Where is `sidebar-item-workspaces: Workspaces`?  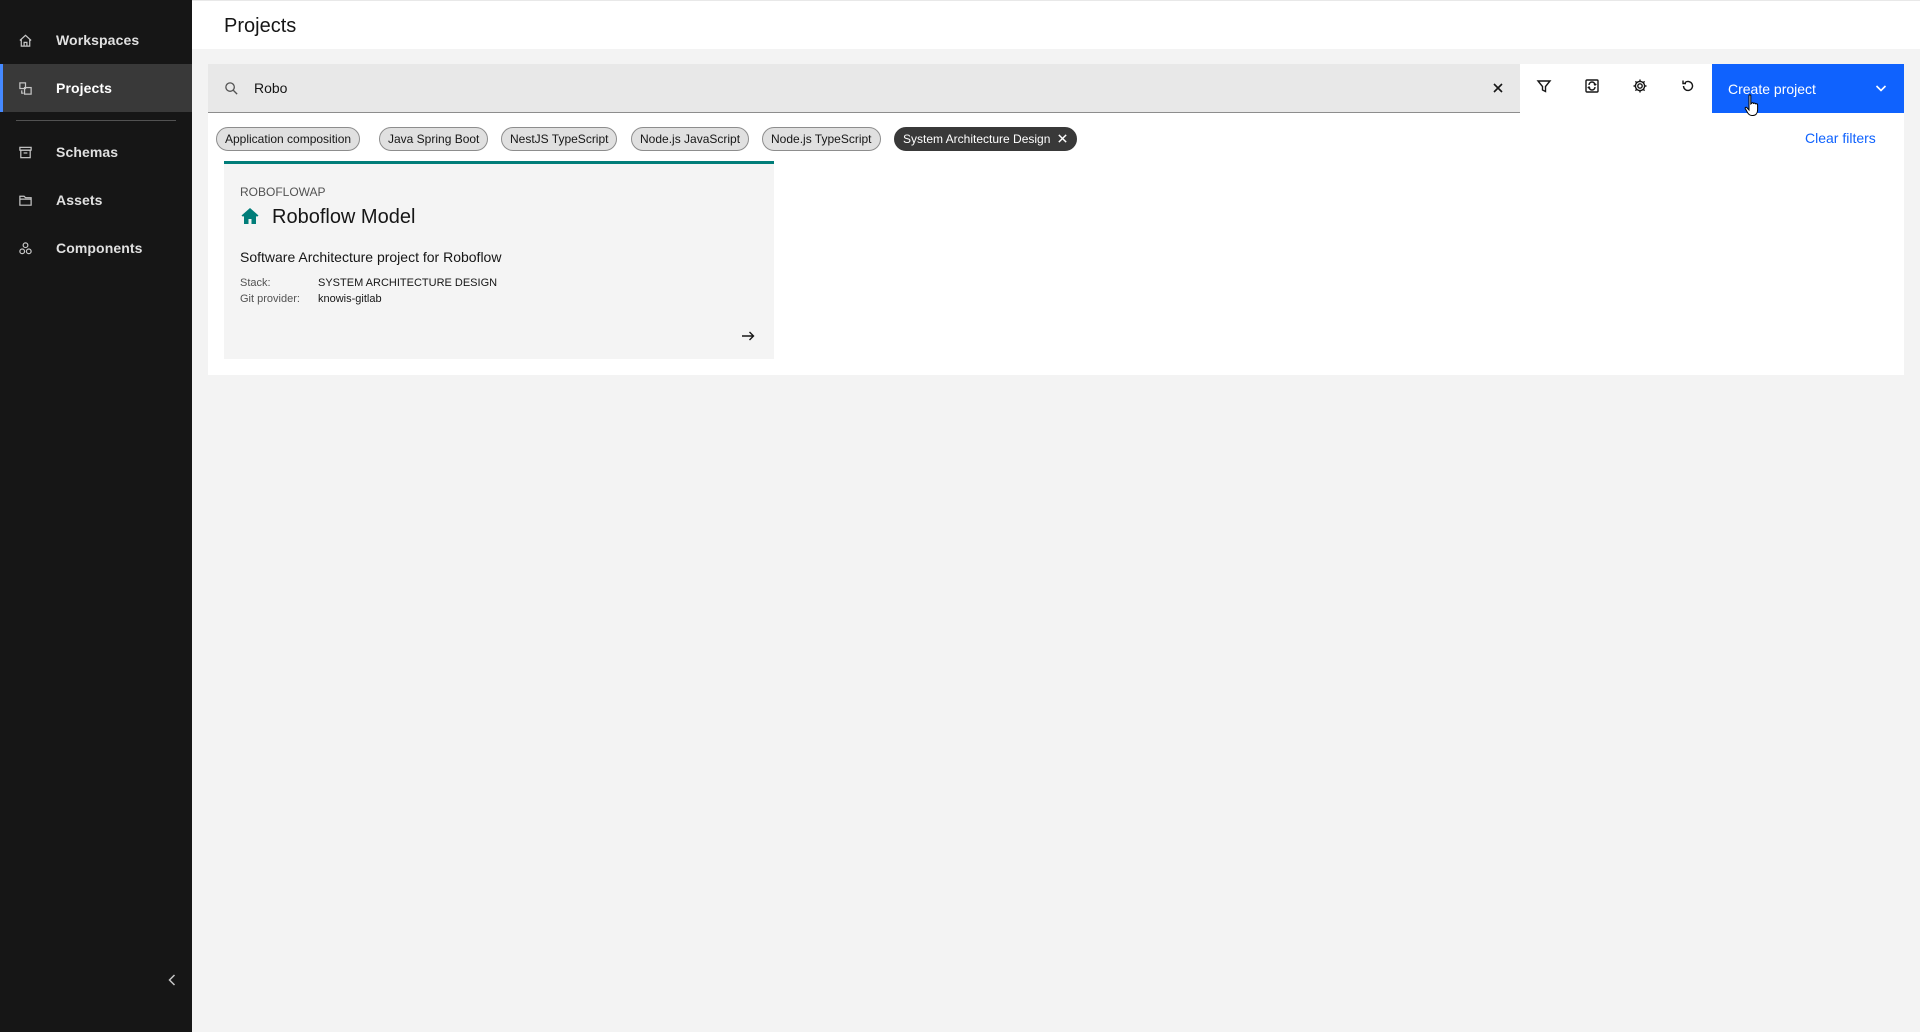 sidebar-item-workspaces: Workspaces is located at coordinates (96, 40).